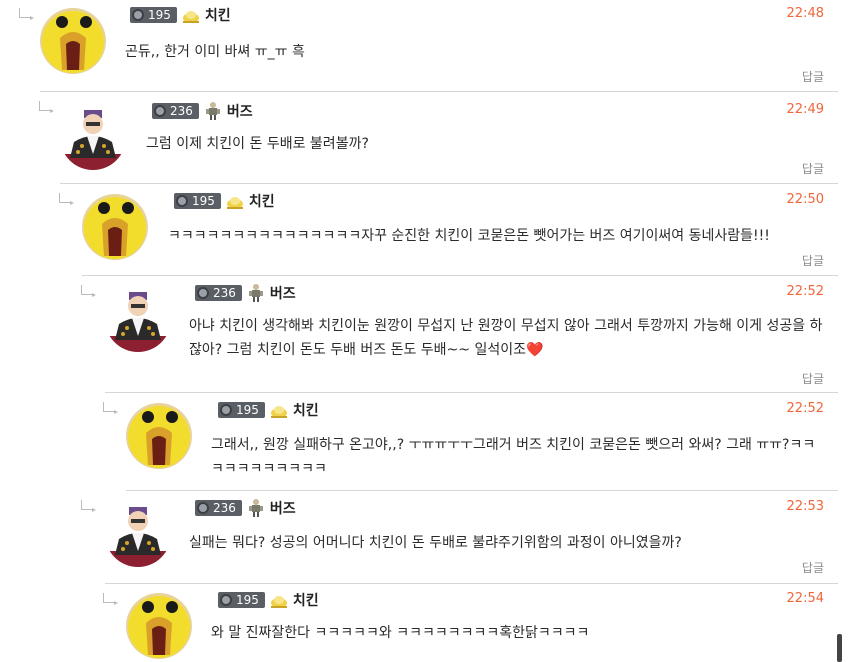 This screenshot has width=850, height=662. What do you see at coordinates (805, 598) in the screenshot?
I see `timestamp: 22:54` at bounding box center [805, 598].